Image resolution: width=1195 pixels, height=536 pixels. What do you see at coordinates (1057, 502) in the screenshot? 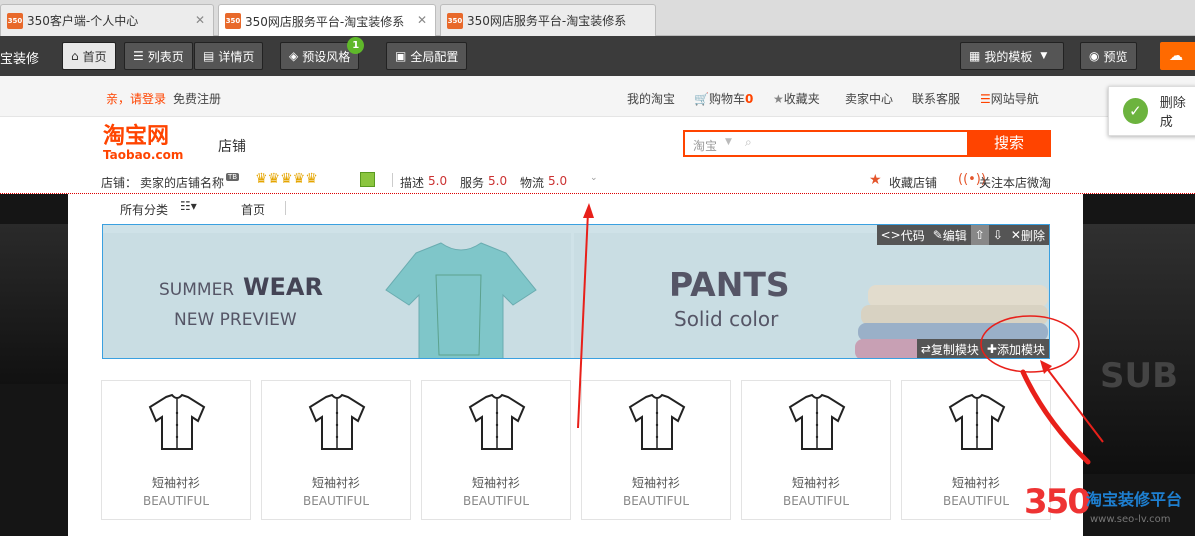
I see `watermark-number: 350` at bounding box center [1057, 502].